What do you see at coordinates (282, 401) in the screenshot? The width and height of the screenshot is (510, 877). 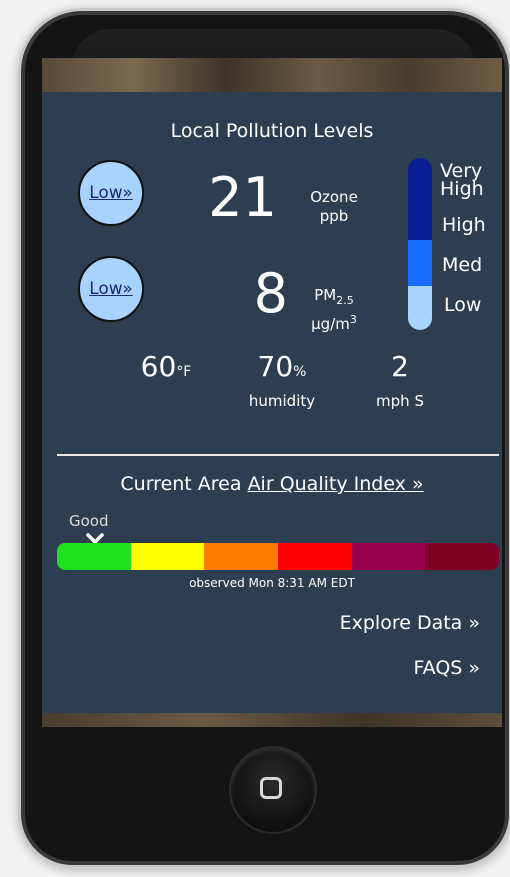 I see `humidity-label: humidity` at bounding box center [282, 401].